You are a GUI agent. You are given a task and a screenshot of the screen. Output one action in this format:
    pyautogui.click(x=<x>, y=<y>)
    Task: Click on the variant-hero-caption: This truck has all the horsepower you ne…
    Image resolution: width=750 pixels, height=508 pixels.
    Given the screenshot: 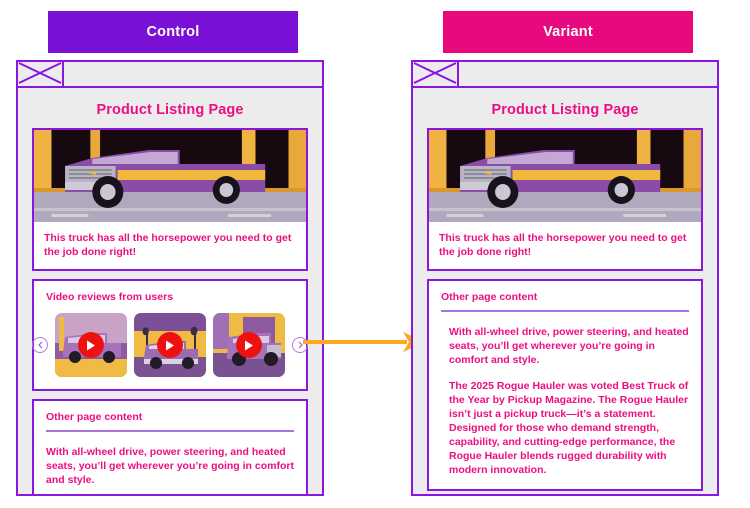 What is the action you would take?
    pyautogui.click(x=563, y=245)
    